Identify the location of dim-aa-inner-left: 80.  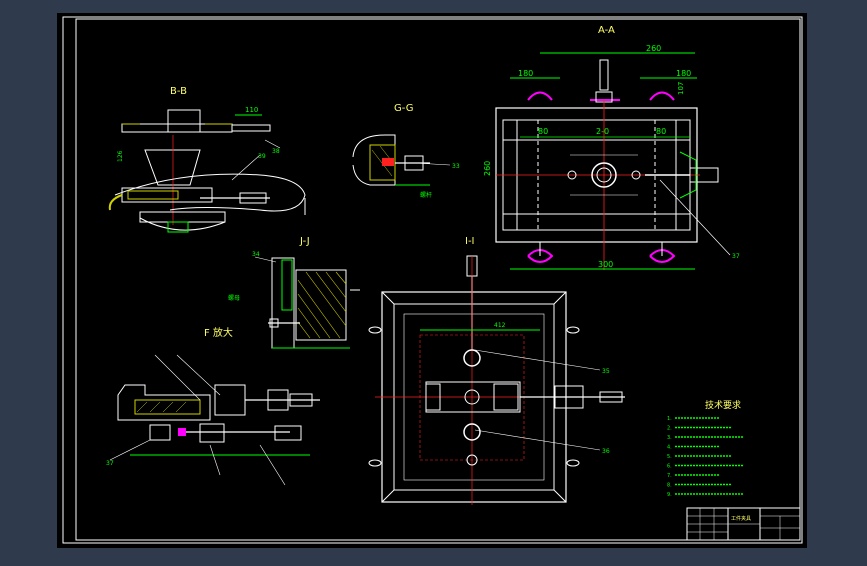
(543, 131).